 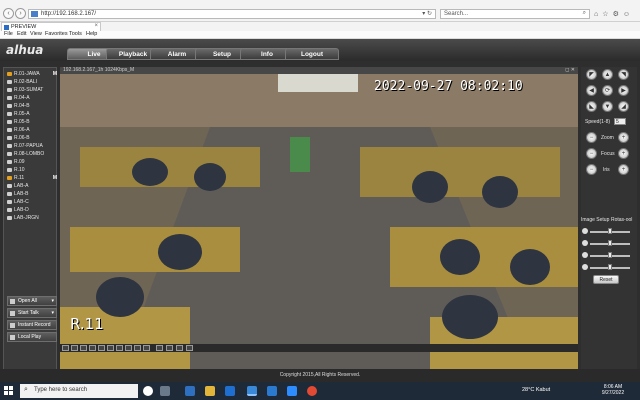 I want to click on ptz-up-right-button: ◥, so click(x=623, y=74).